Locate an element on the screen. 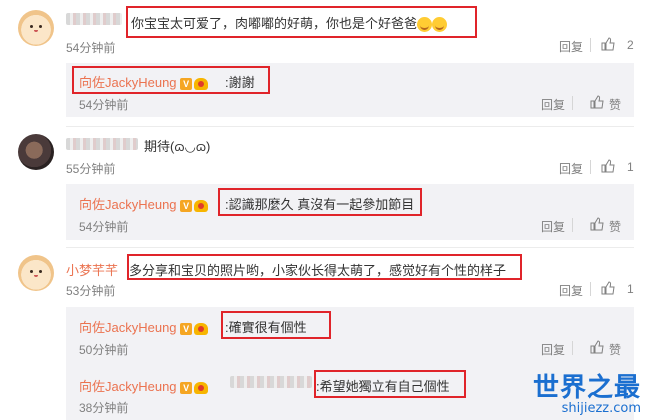 This screenshot has width=649, height=420. comment-time: 55分钟前 is located at coordinates (91, 169).